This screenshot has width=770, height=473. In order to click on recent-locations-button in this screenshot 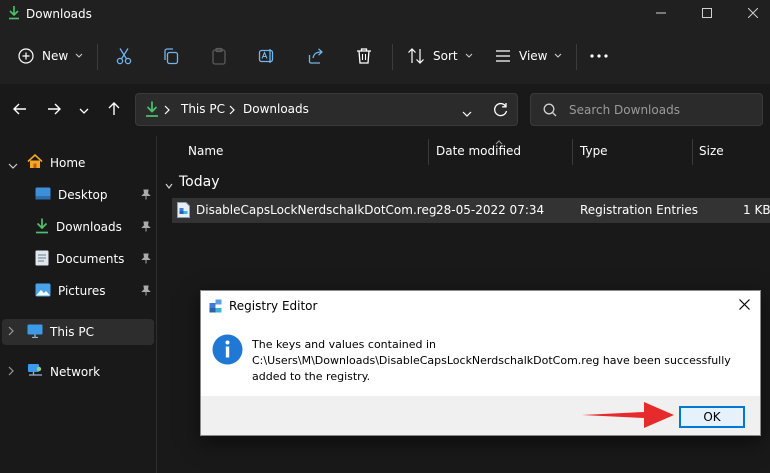, I will do `click(84, 110)`.